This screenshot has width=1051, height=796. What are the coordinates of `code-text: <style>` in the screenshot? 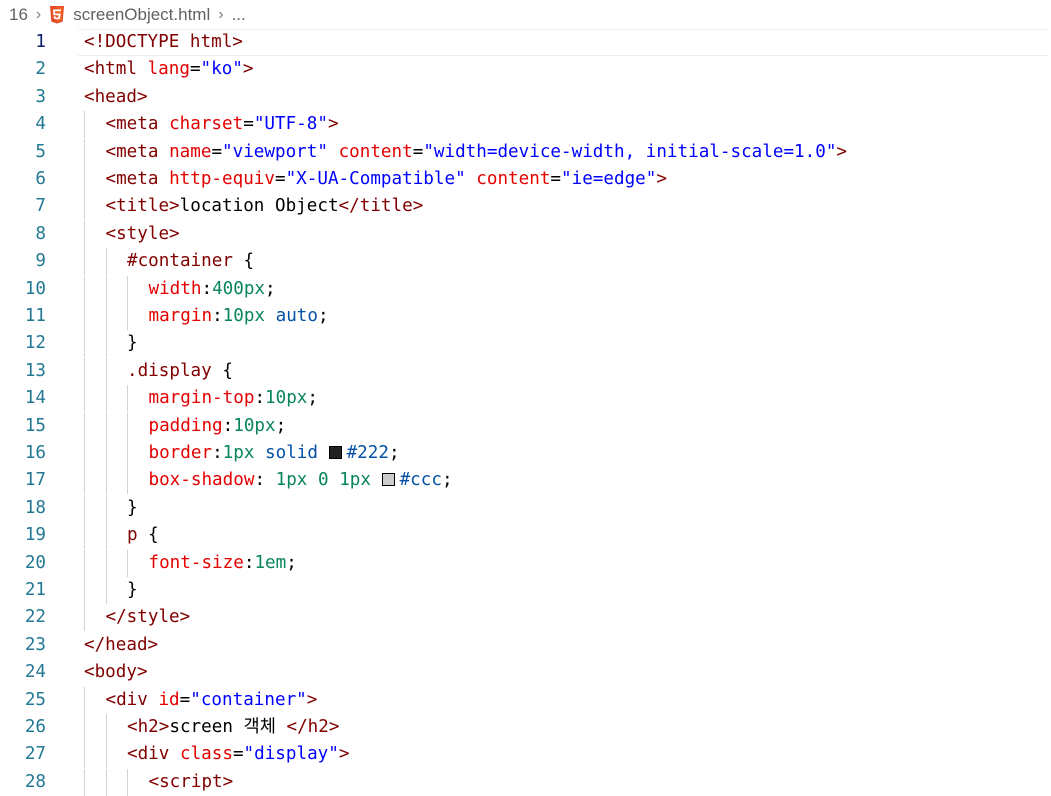 It's located at (143, 234).